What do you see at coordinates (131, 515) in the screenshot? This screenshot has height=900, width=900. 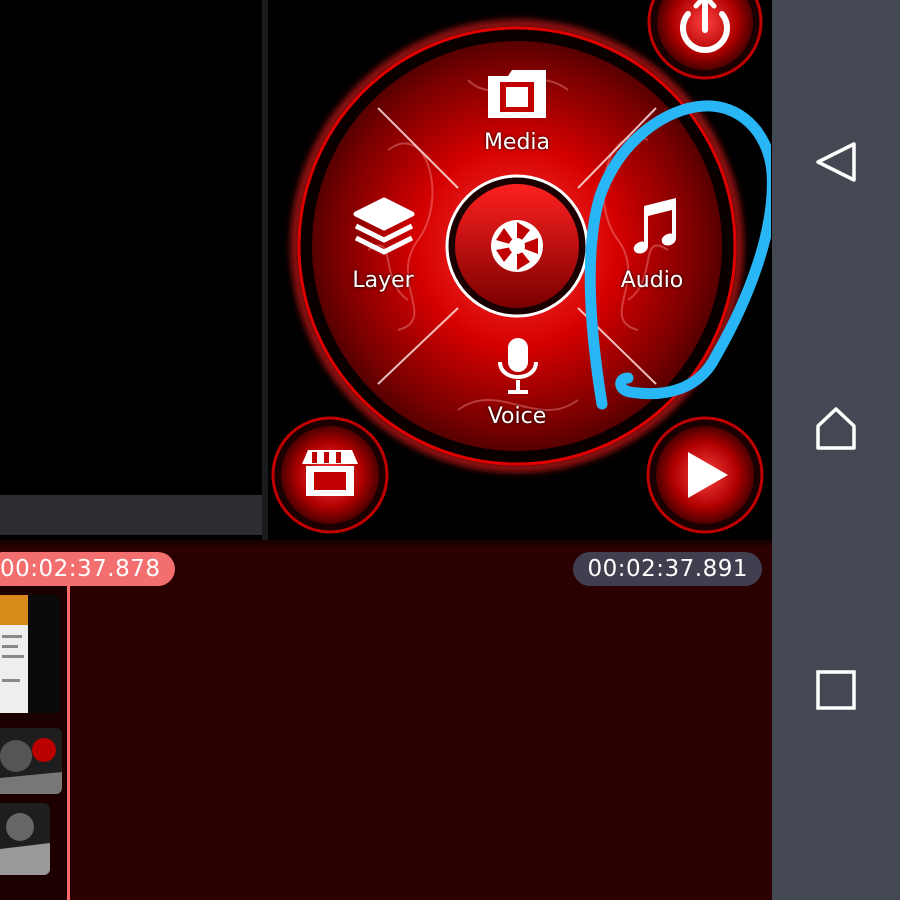 I see `preview-bottom-bar` at bounding box center [131, 515].